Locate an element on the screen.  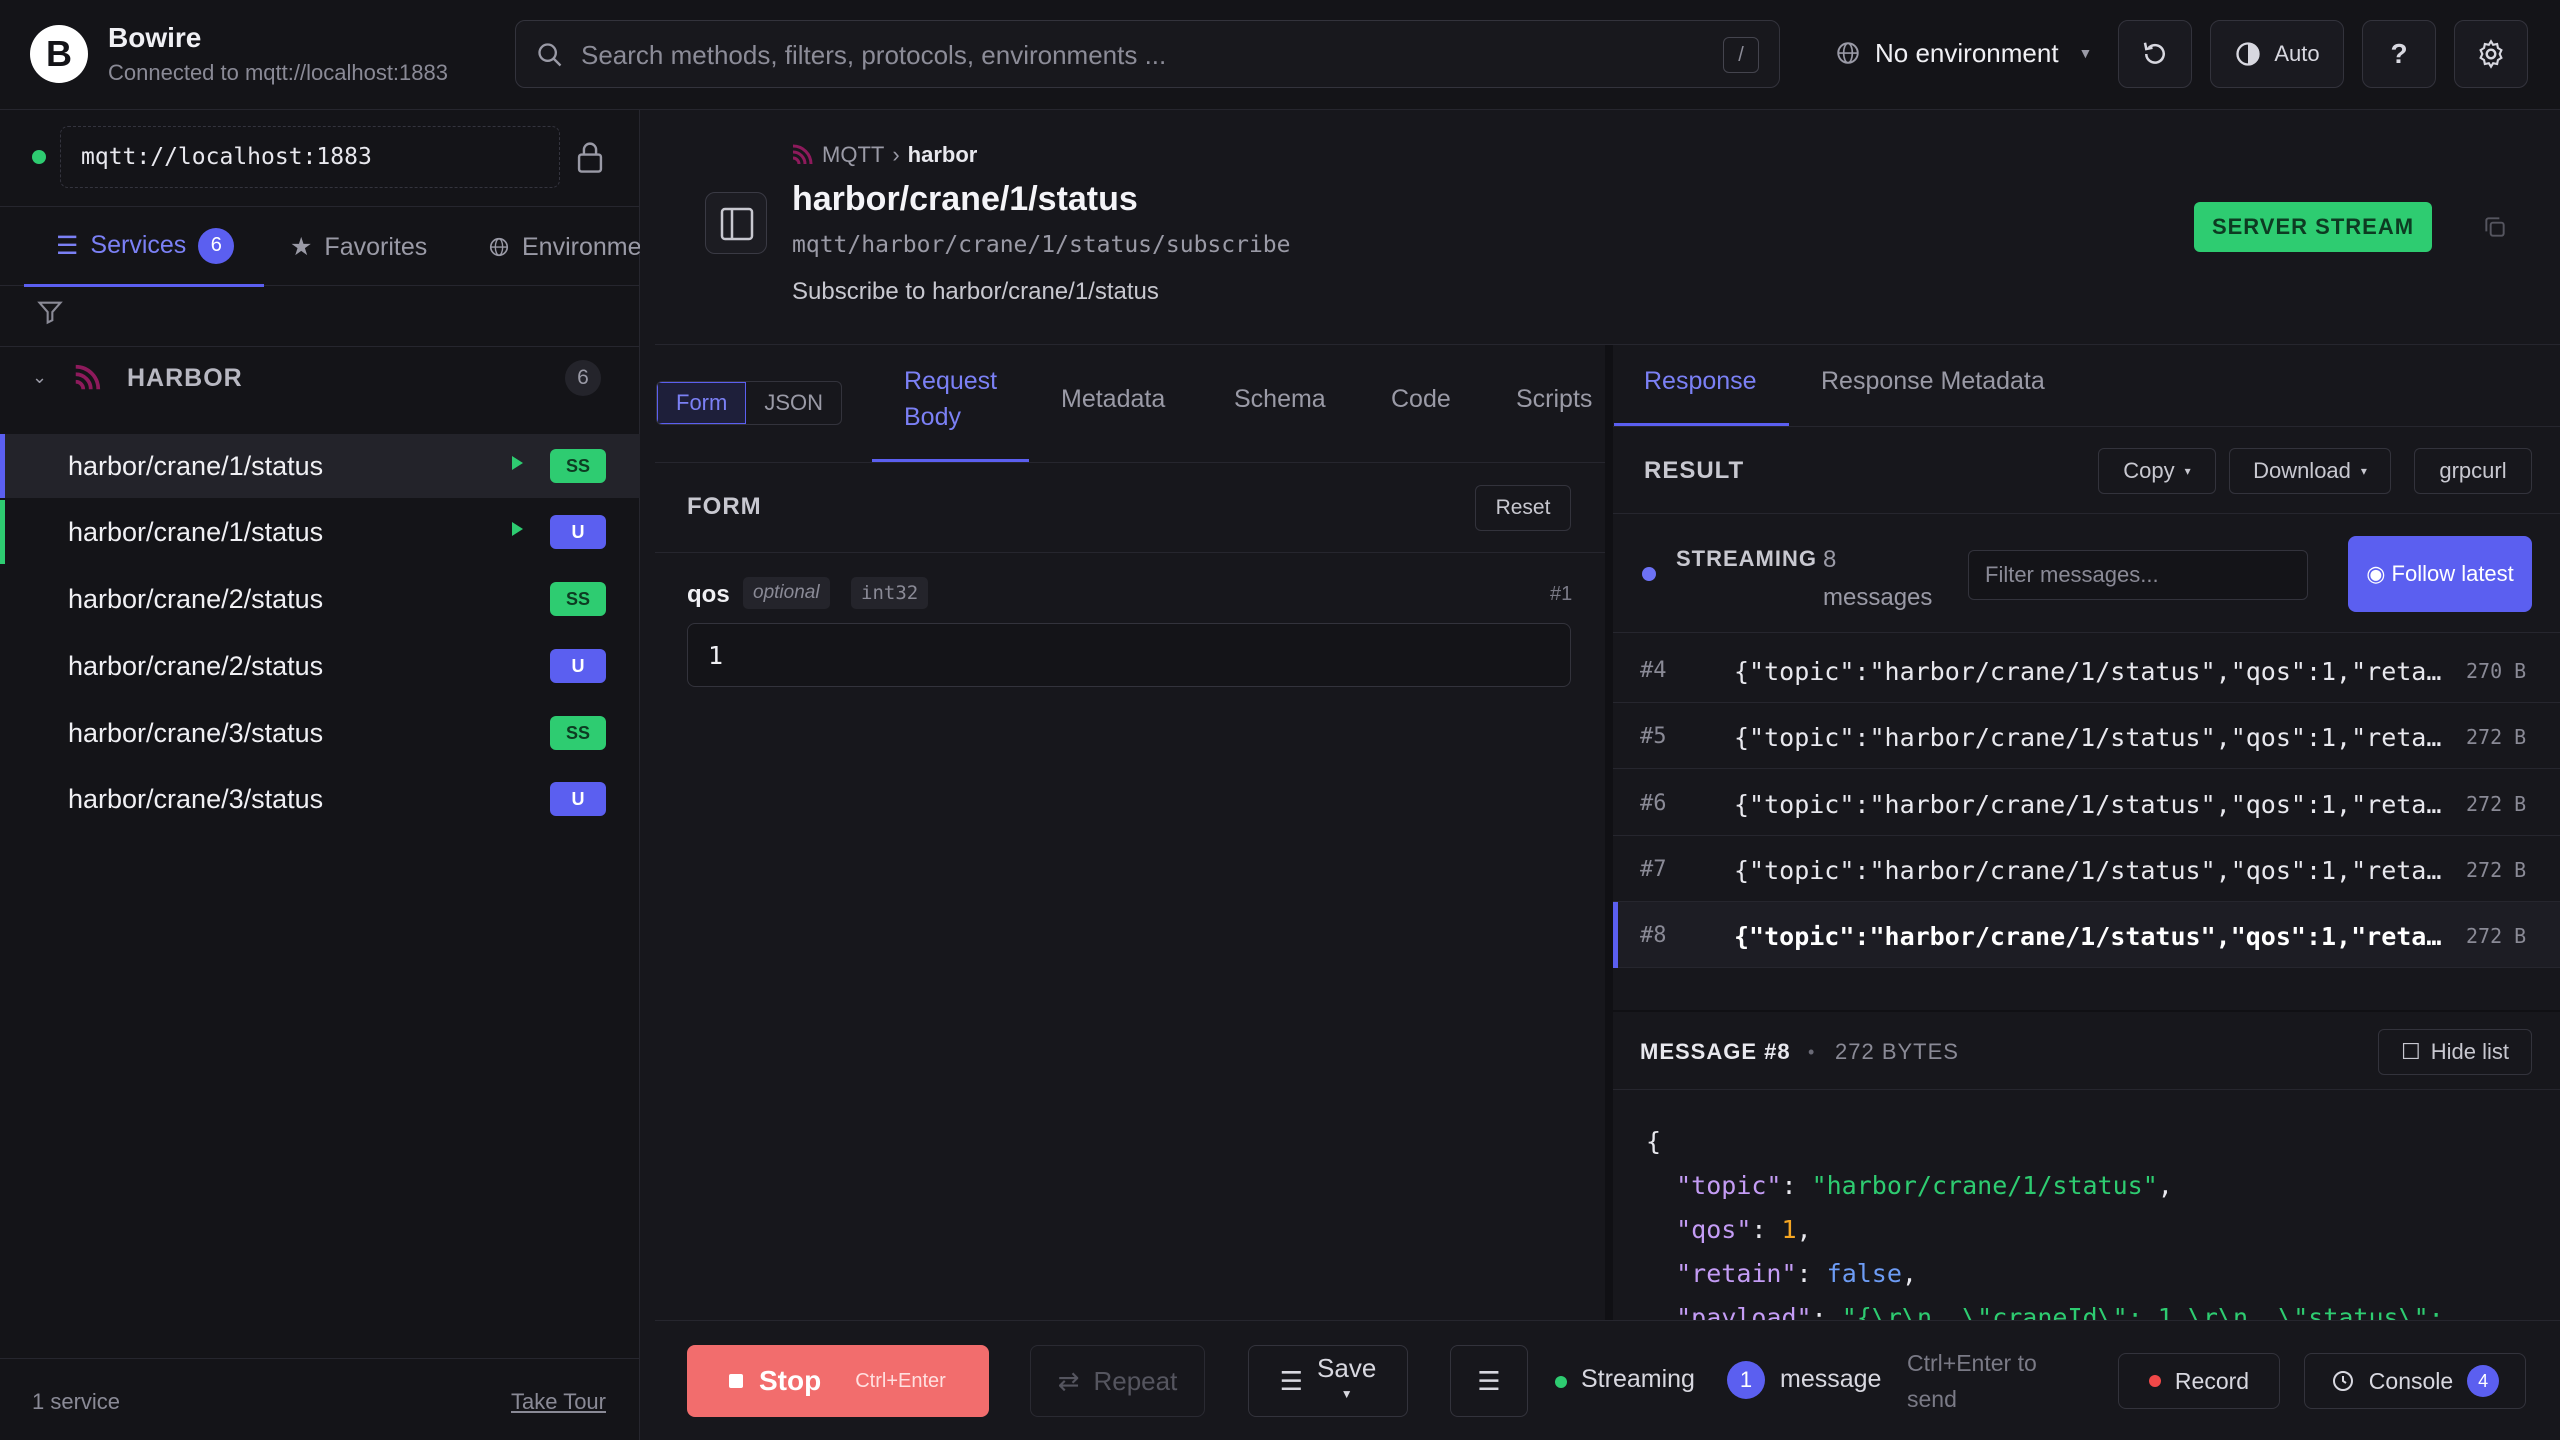
repeat-icon: ⇄ is located at coordinates (1068, 1380).